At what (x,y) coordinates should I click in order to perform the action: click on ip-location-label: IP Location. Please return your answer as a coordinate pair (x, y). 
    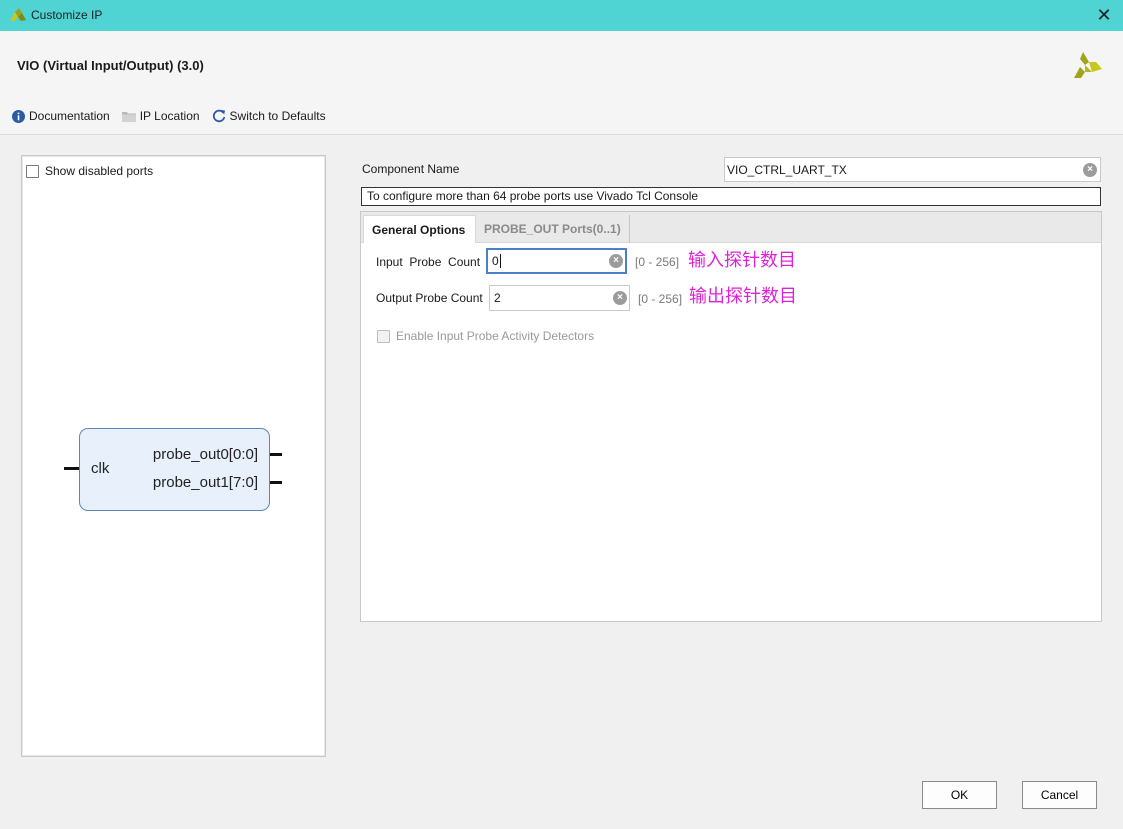
    Looking at the image, I should click on (169, 116).